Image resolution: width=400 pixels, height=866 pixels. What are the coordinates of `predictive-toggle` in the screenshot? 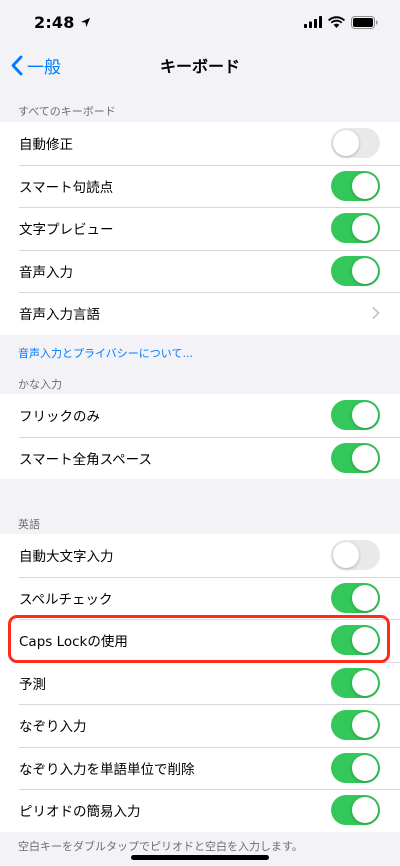 It's located at (355, 682).